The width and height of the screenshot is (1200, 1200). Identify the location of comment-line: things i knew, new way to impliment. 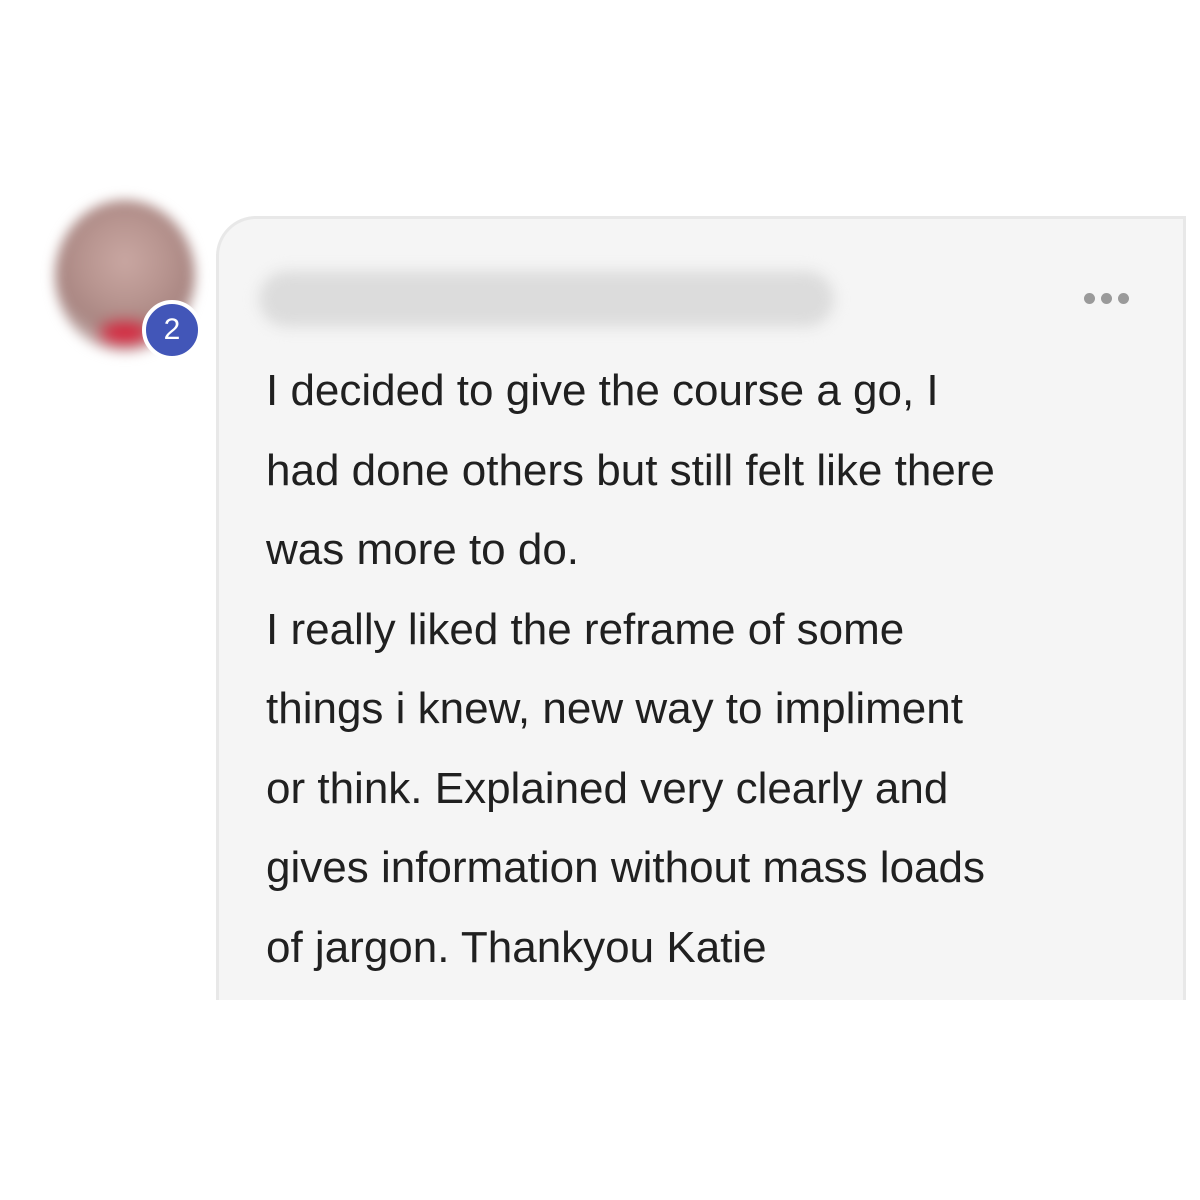
(614, 708).